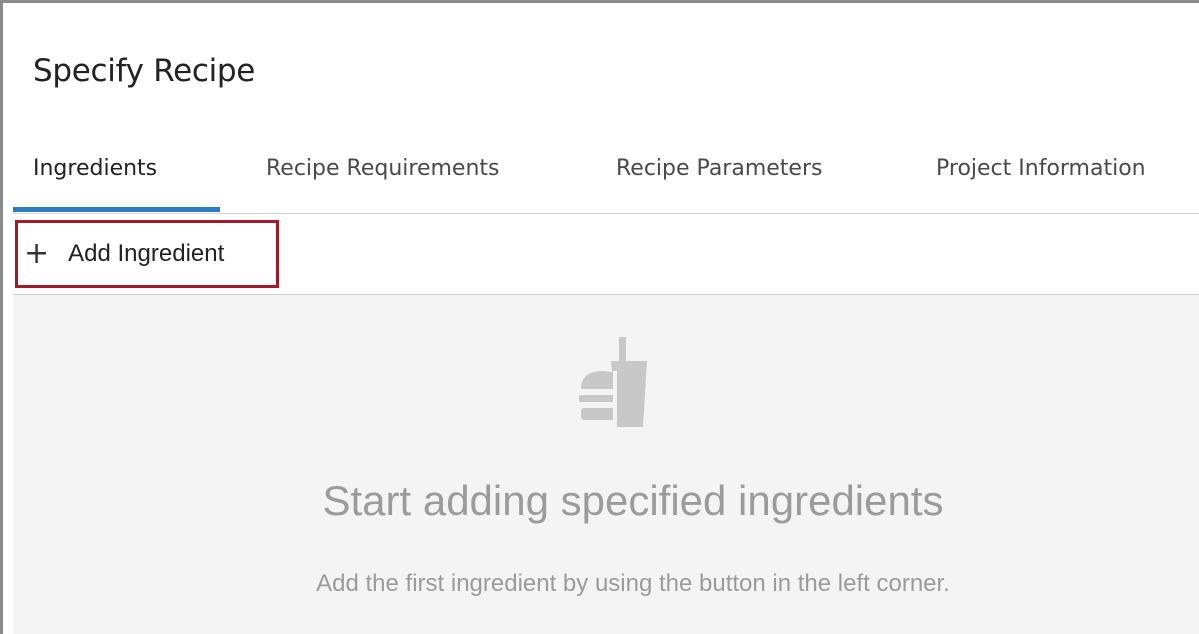  What do you see at coordinates (116, 209) in the screenshot?
I see `active-tab-indicator` at bounding box center [116, 209].